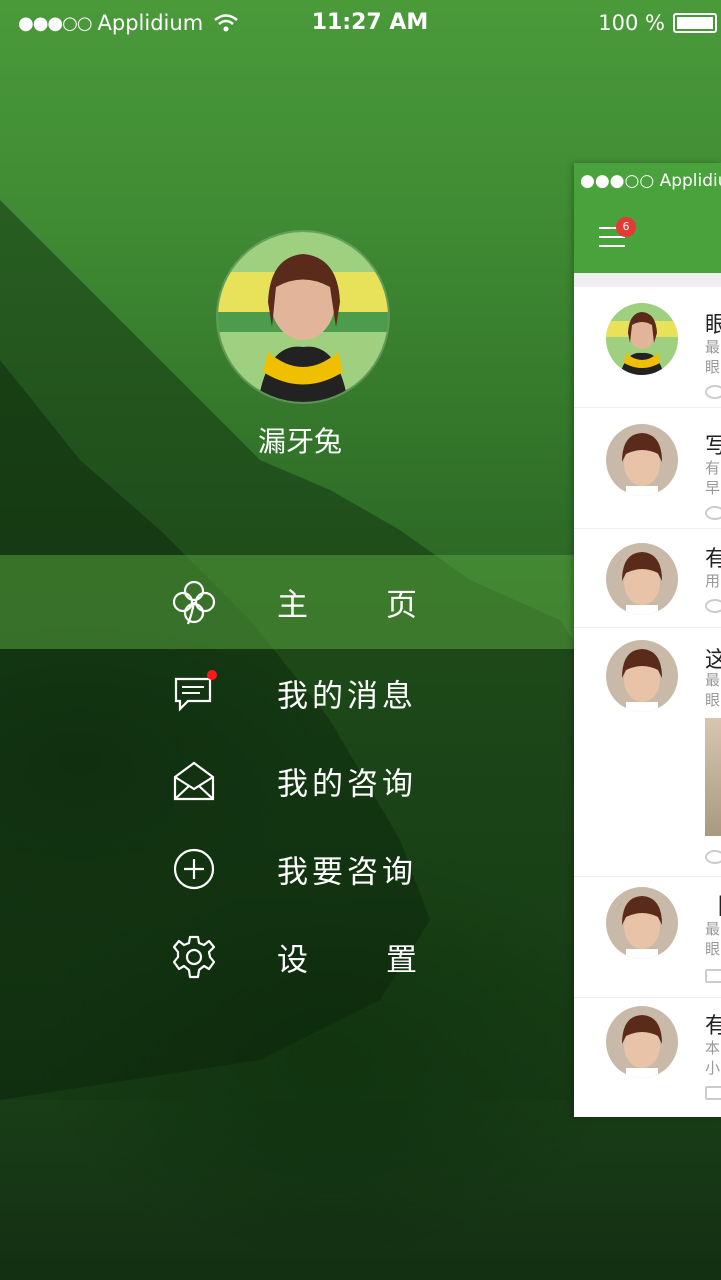  I want to click on menu-label-home-char1: 主, so click(292, 605).